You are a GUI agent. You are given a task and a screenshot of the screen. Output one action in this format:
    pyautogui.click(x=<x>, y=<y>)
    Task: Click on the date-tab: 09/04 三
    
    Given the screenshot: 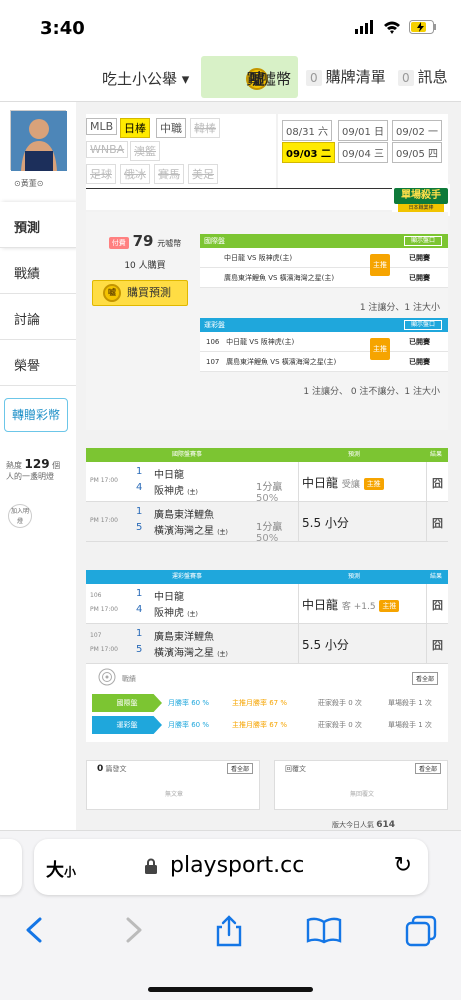 What is the action you would take?
    pyautogui.click(x=363, y=152)
    